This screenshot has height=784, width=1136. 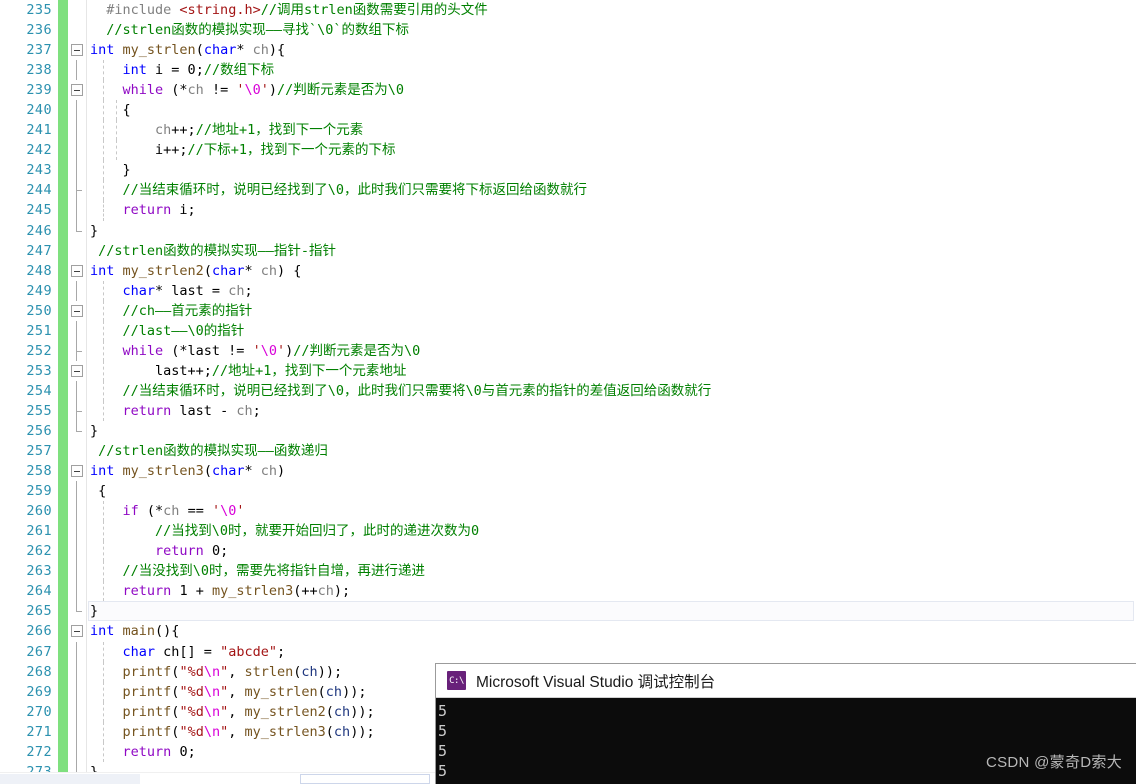 I want to click on code-line: 267 char ch[] = "abcde";, so click(x=568, y=651).